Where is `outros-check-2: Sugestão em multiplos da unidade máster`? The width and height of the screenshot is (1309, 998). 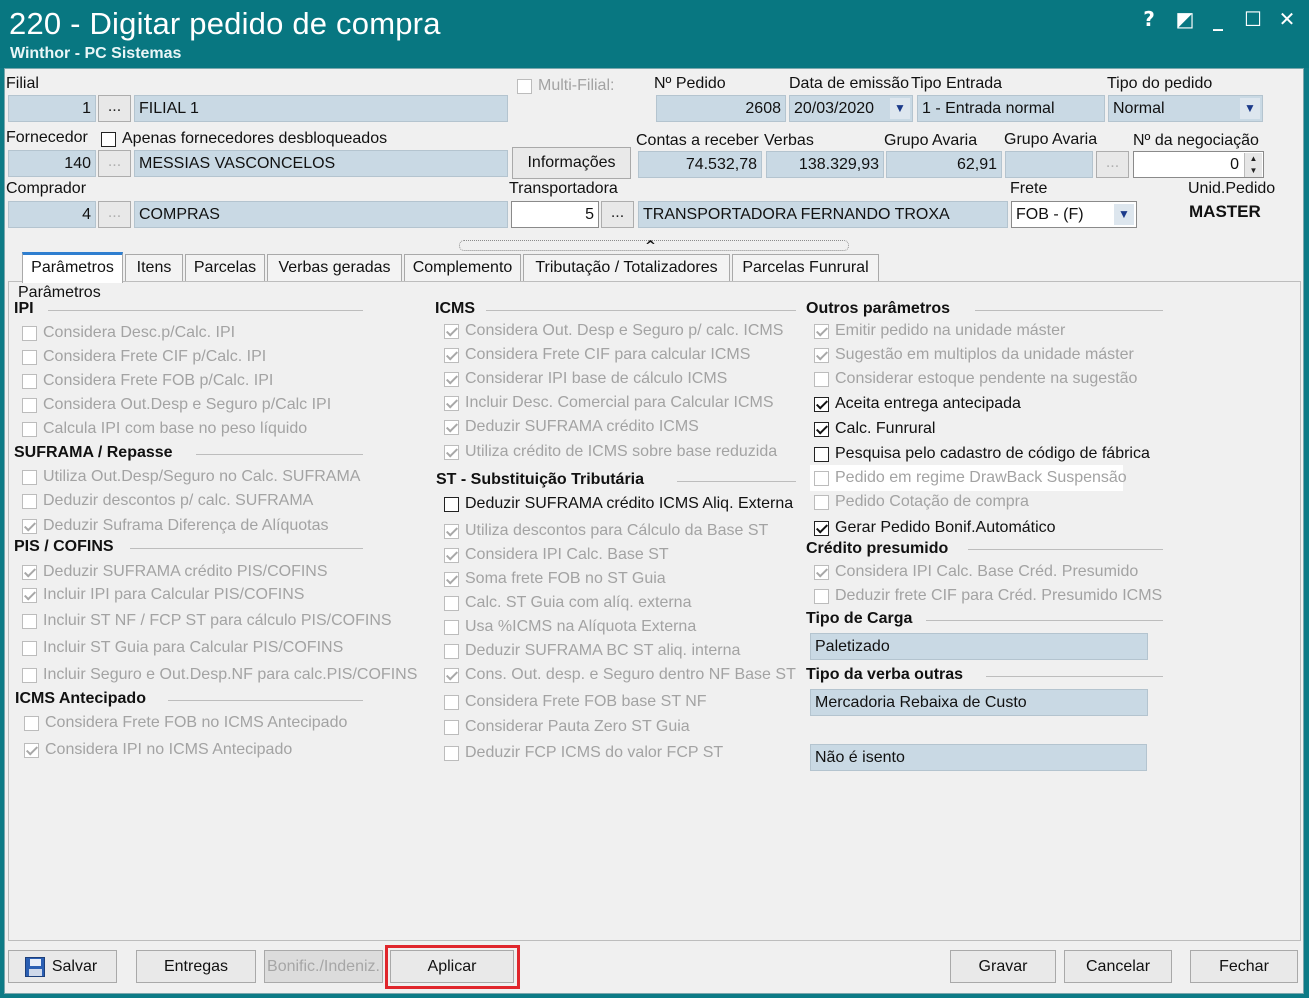 outros-check-2: Sugestão em multiplos da unidade máster is located at coordinates (974, 355).